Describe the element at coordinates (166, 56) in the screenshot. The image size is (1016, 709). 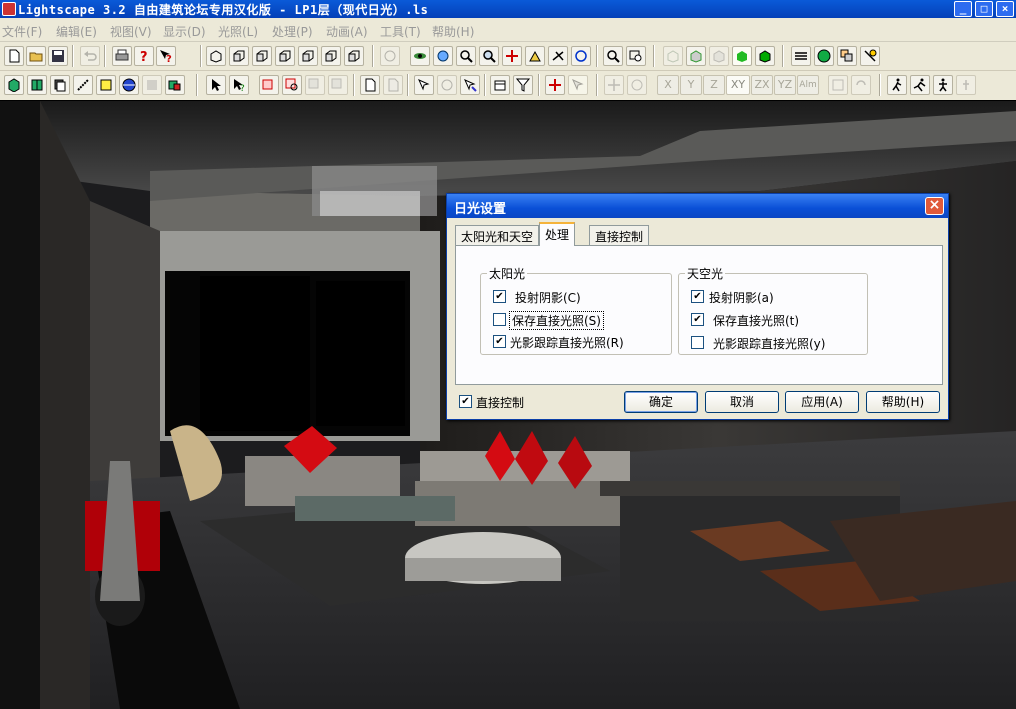
I see `context-help-icon: ?` at that location.